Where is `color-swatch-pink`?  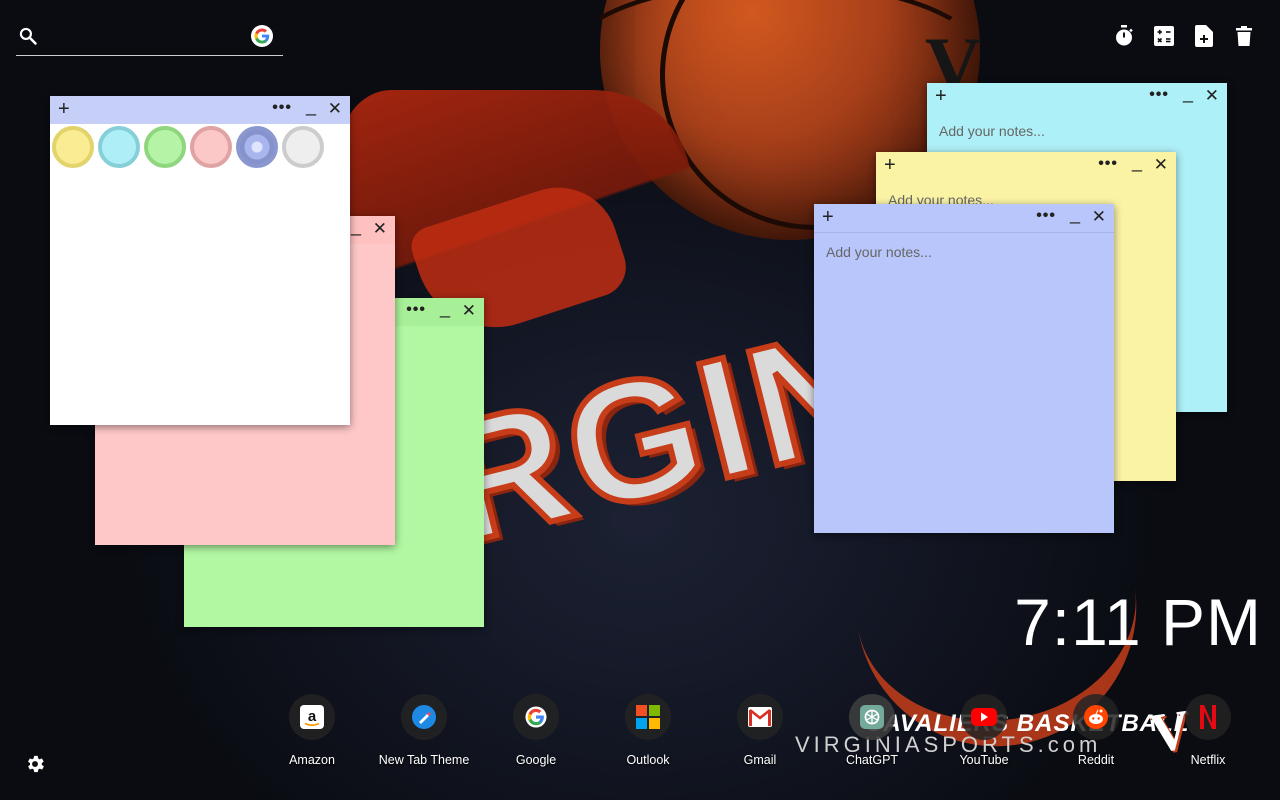 color-swatch-pink is located at coordinates (211, 147).